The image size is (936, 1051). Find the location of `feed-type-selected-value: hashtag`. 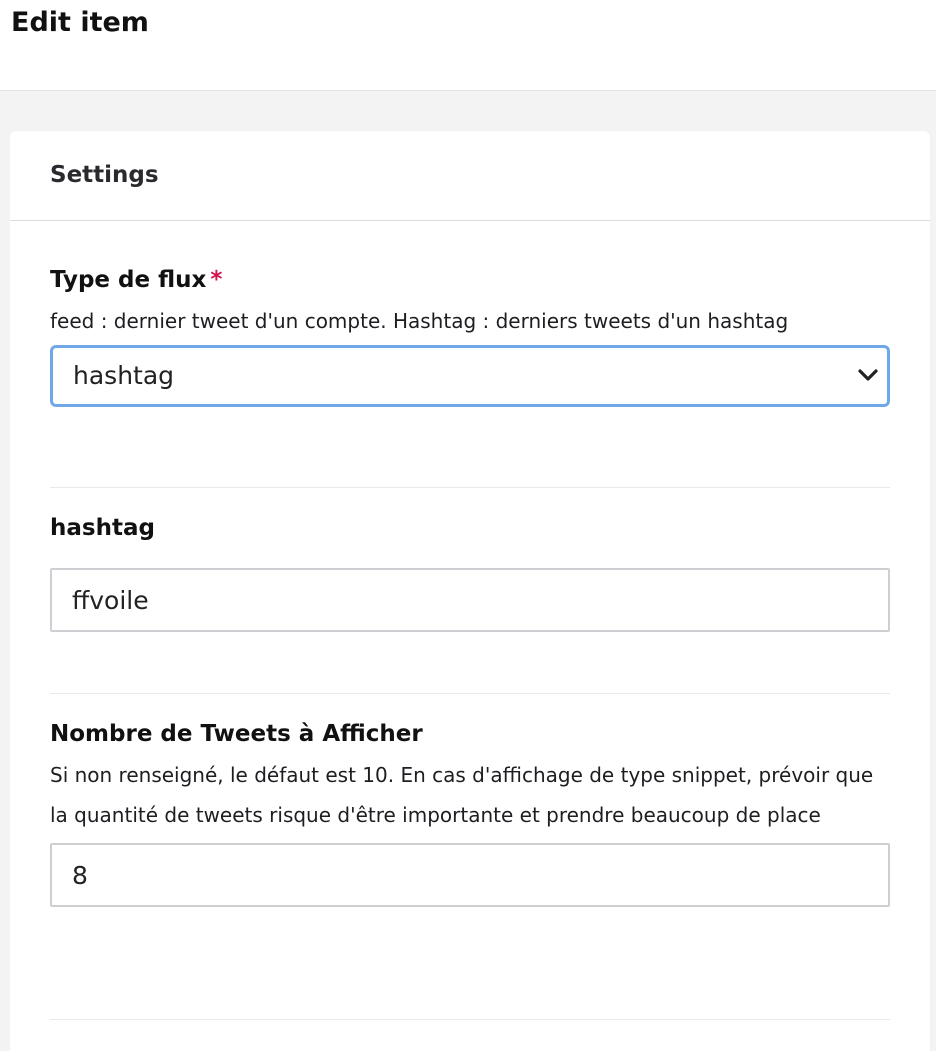

feed-type-selected-value: hashtag is located at coordinates (124, 375).